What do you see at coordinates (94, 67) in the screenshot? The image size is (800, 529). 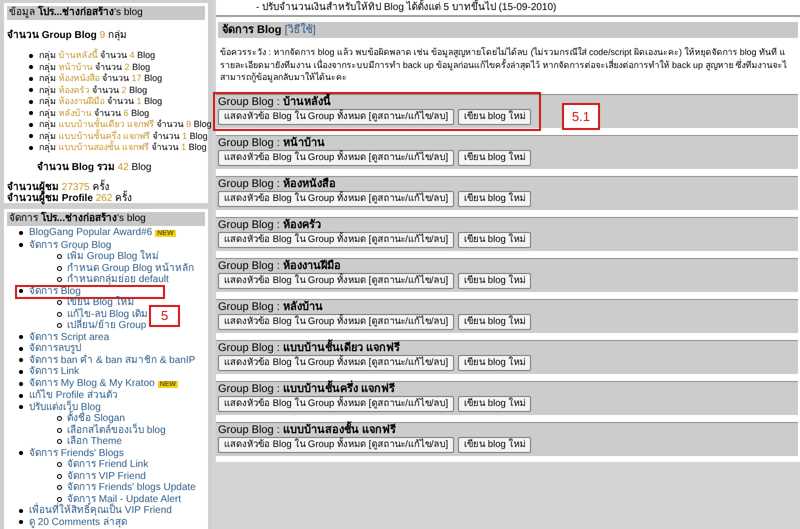 I see `group-summary-text: กลุ่ม หน้าบ้าน จำนวน 2 Blog` at bounding box center [94, 67].